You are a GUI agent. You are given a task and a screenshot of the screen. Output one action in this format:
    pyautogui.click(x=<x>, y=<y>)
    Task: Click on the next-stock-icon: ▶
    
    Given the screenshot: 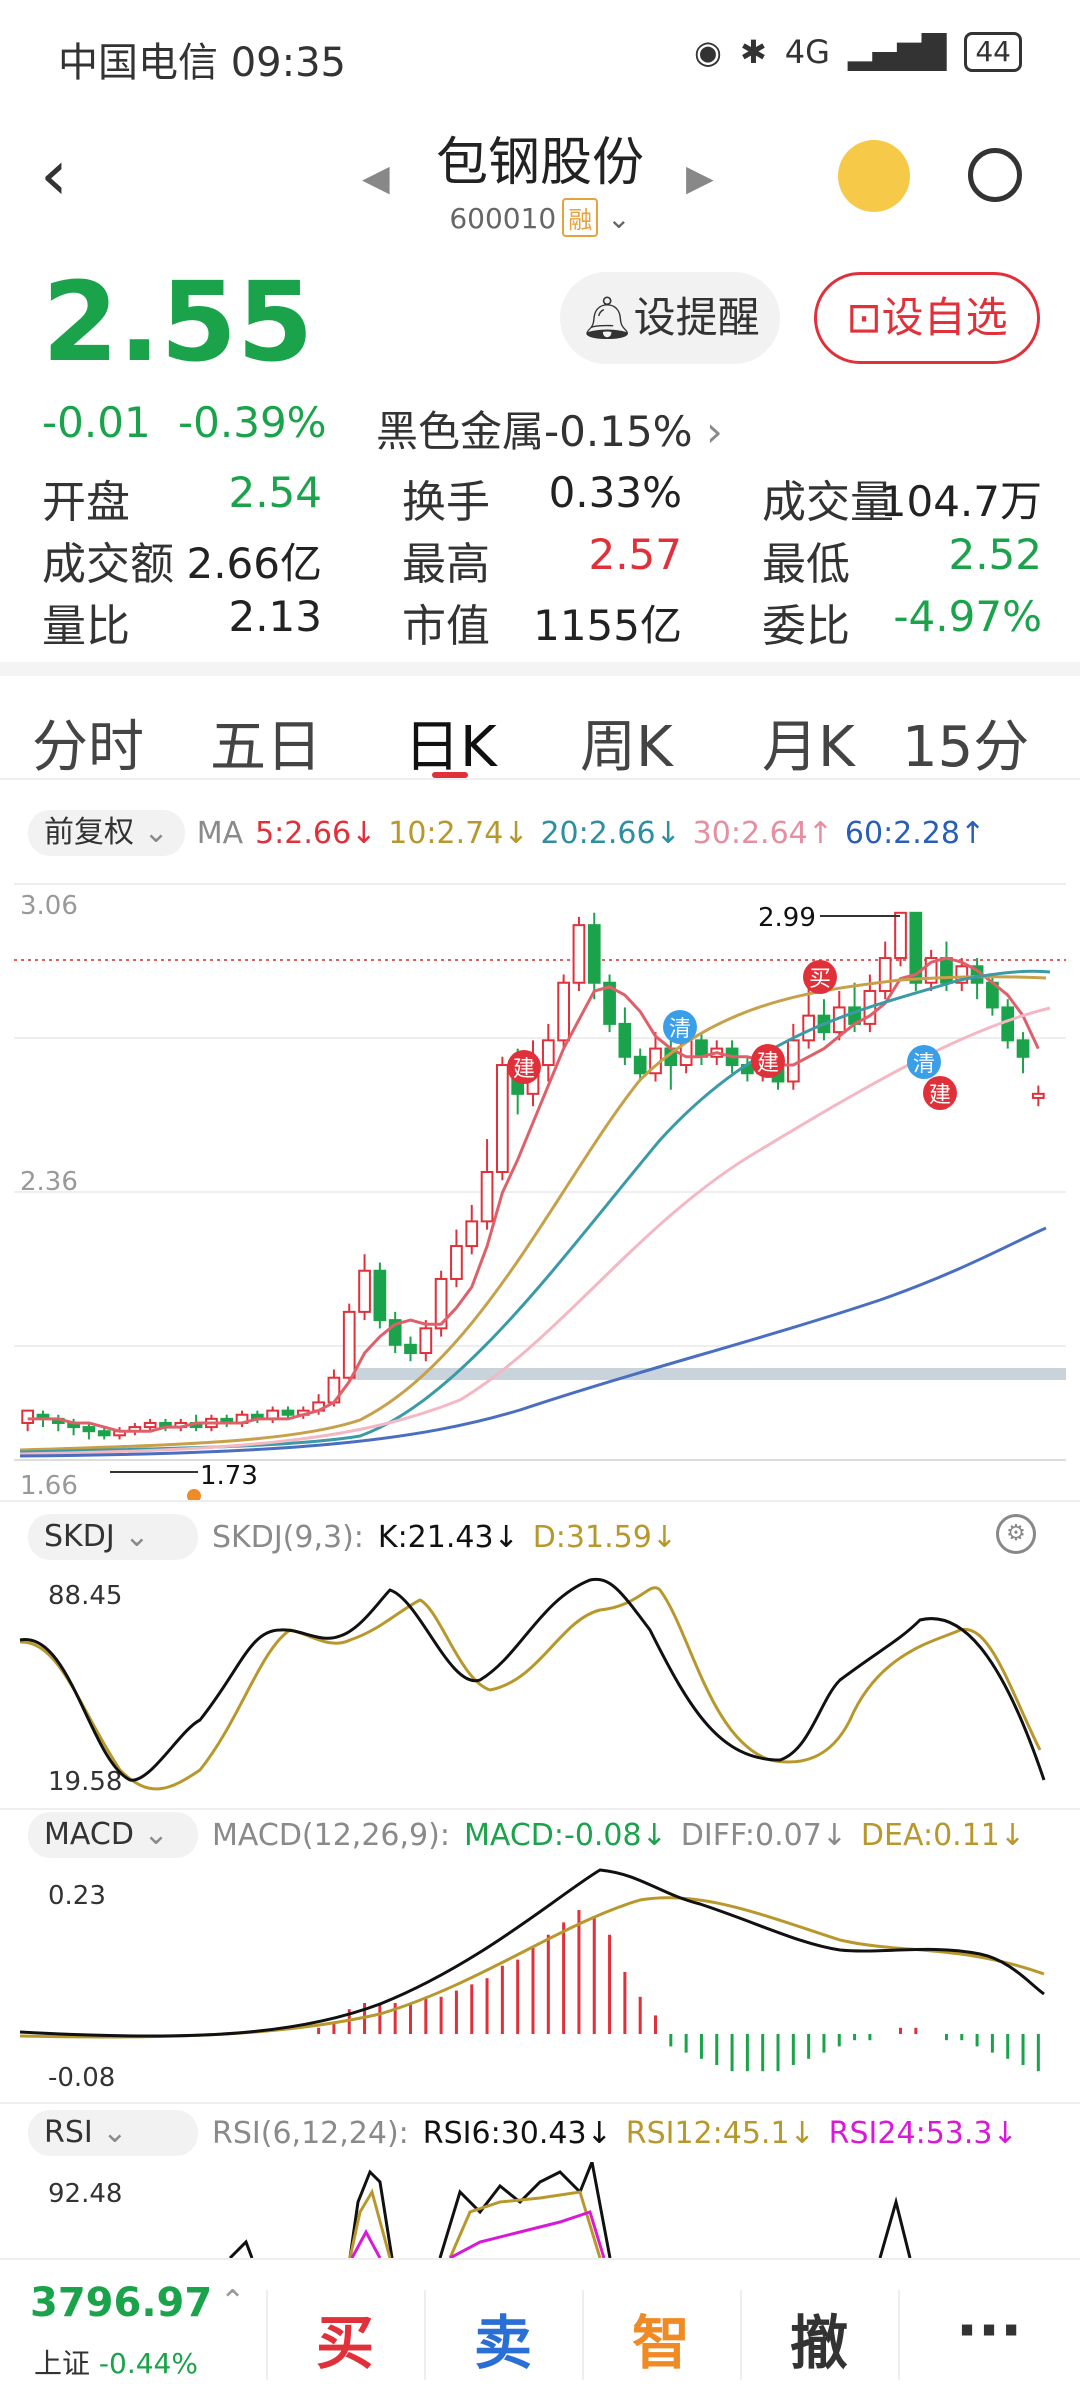 What is the action you would take?
    pyautogui.click(x=700, y=178)
    